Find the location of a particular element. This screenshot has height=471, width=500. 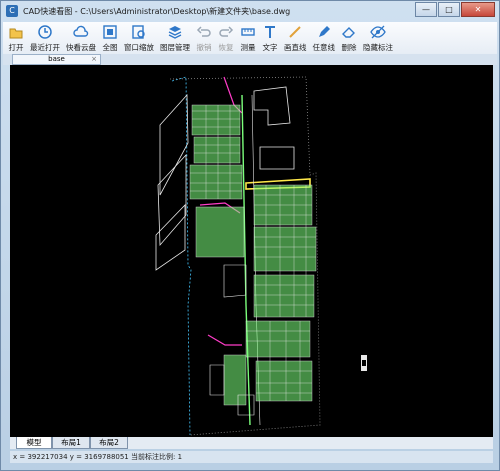

fullview-button: 全图 is located at coordinates (110, 37).